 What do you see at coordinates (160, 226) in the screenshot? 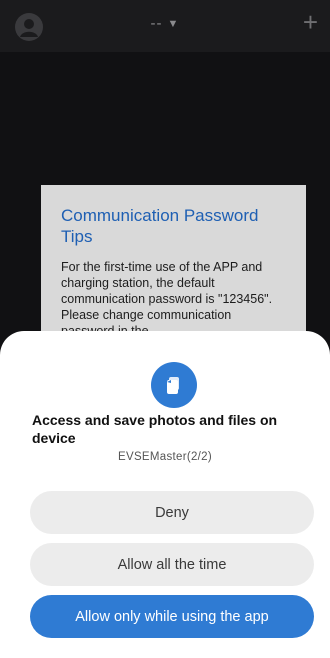
I see `tips-dialog-title: Communication Password Tips` at bounding box center [160, 226].